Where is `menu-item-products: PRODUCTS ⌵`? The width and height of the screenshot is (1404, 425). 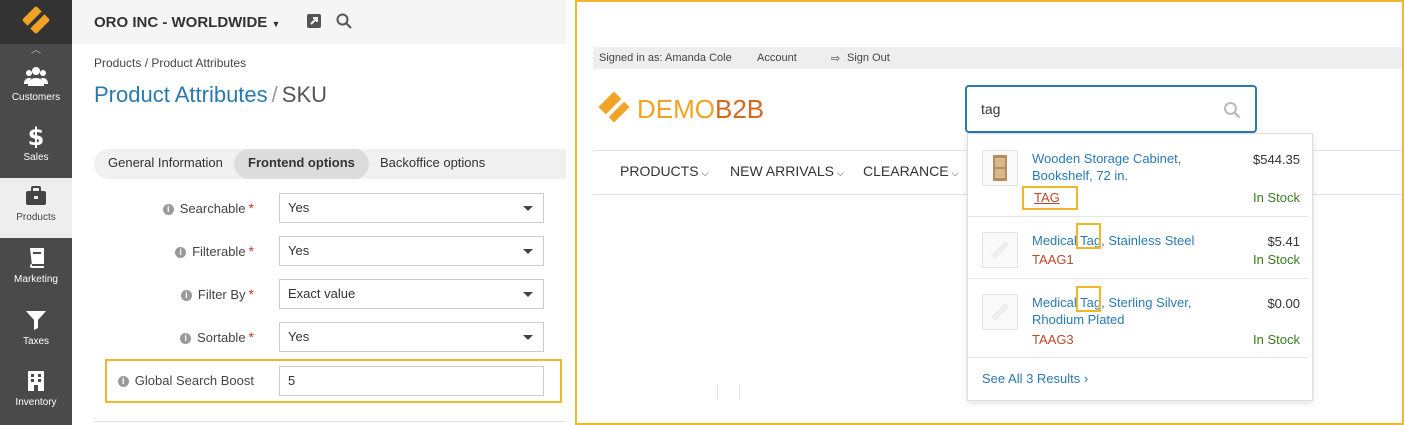 menu-item-products: PRODUCTS ⌵ is located at coordinates (664, 171).